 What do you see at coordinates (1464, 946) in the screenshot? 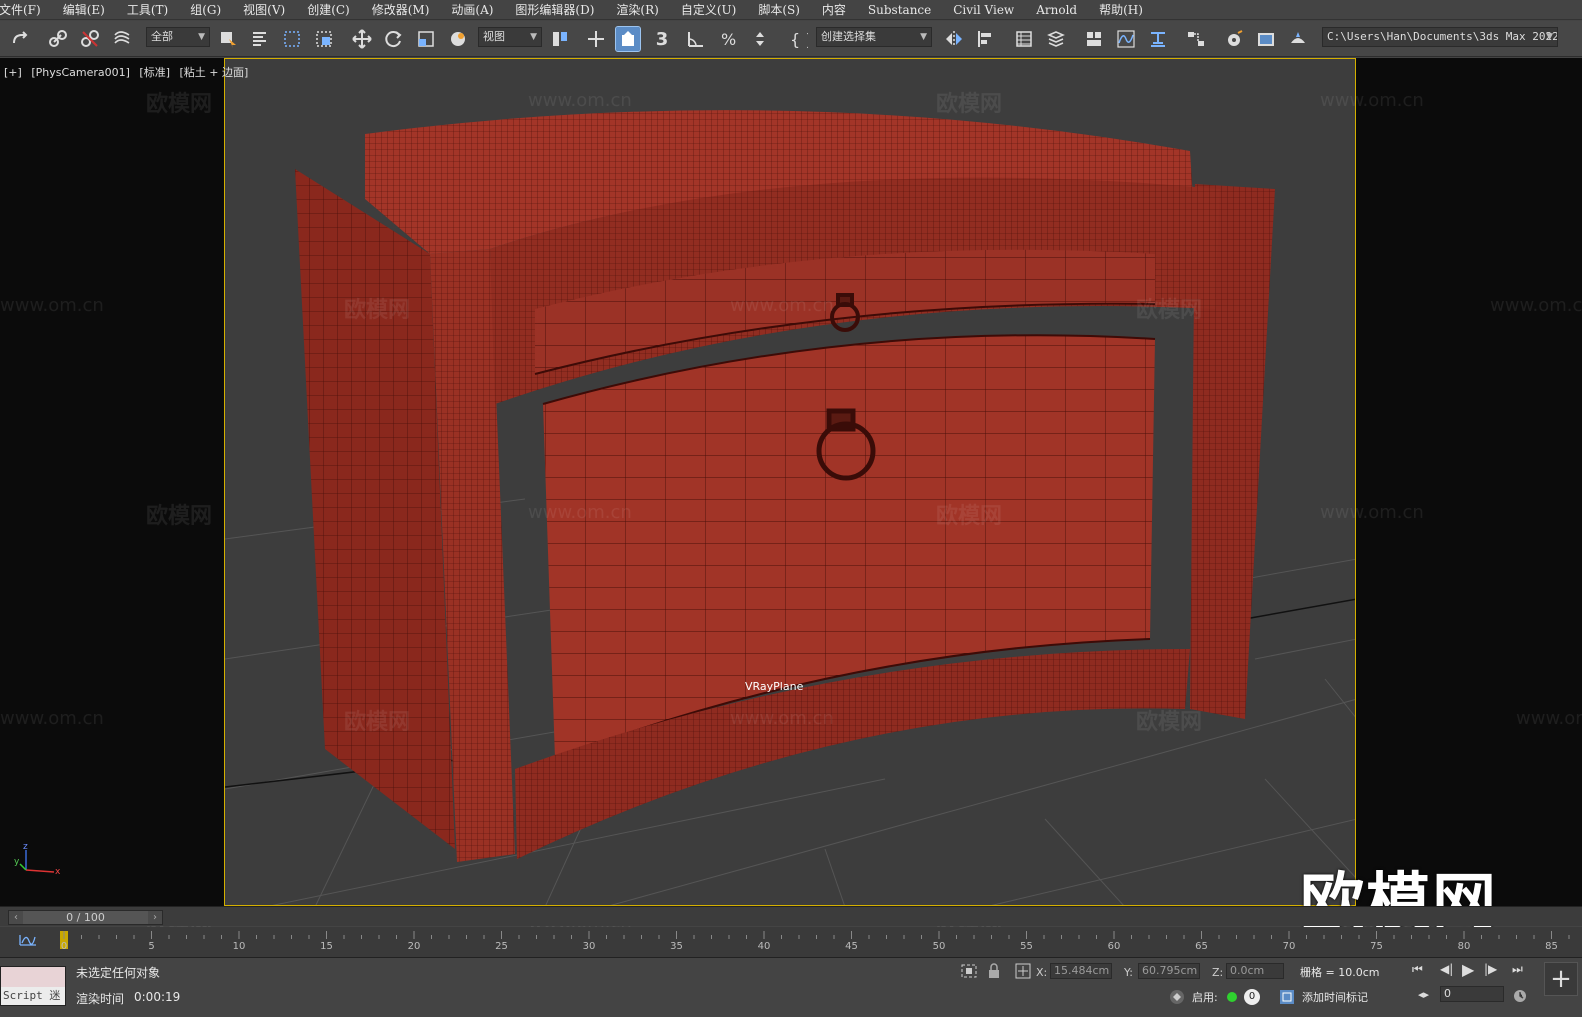
I see `track-tick-label: 80` at bounding box center [1464, 946].